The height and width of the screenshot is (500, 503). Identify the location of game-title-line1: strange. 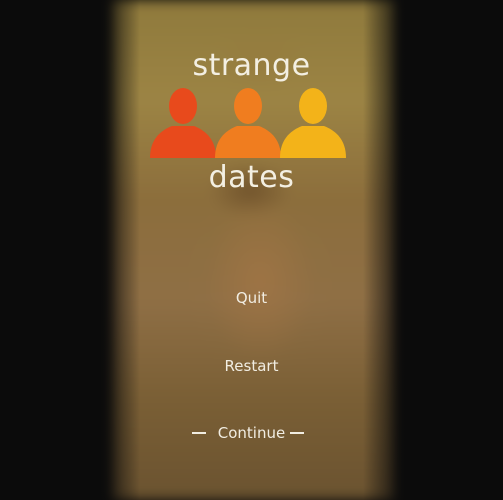
(251, 65).